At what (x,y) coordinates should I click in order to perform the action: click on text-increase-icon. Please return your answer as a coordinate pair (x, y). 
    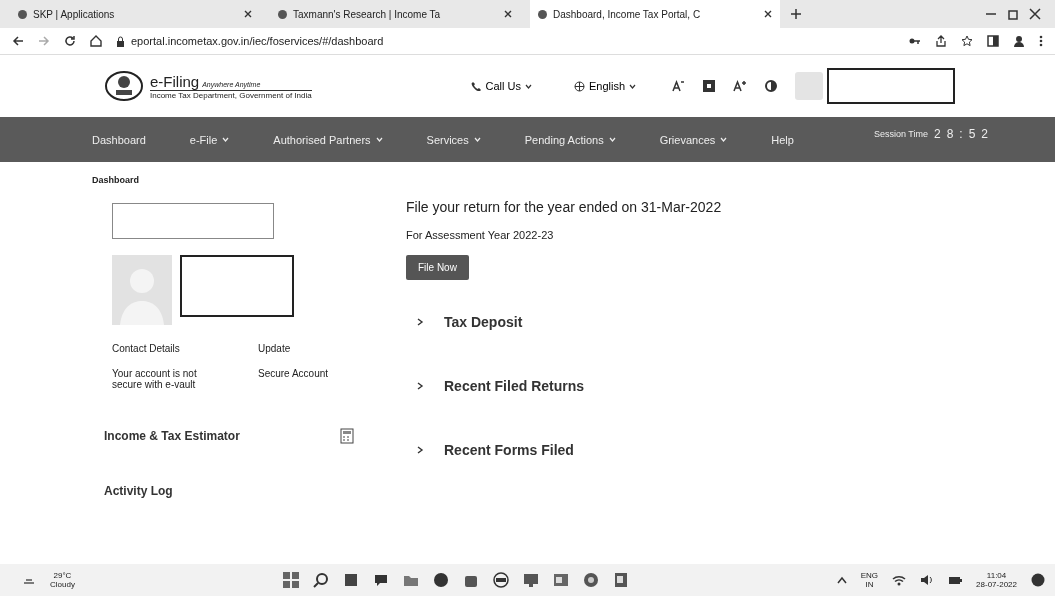
    Looking at the image, I should click on (740, 86).